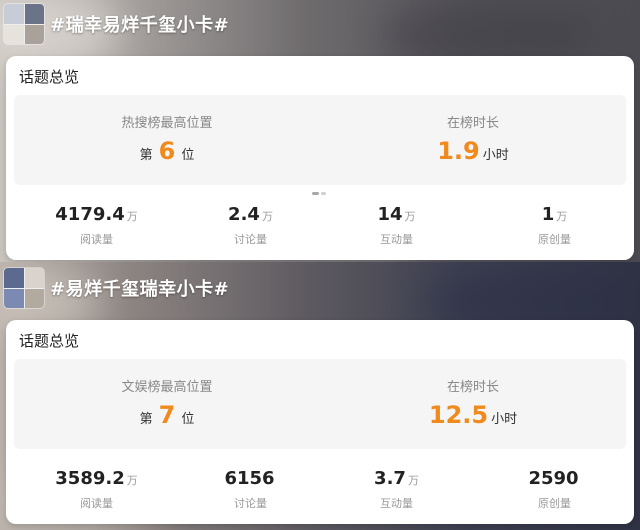 This screenshot has width=640, height=530. Describe the element at coordinates (390, 214) in the screenshot. I see `stat-value: 14` at that location.